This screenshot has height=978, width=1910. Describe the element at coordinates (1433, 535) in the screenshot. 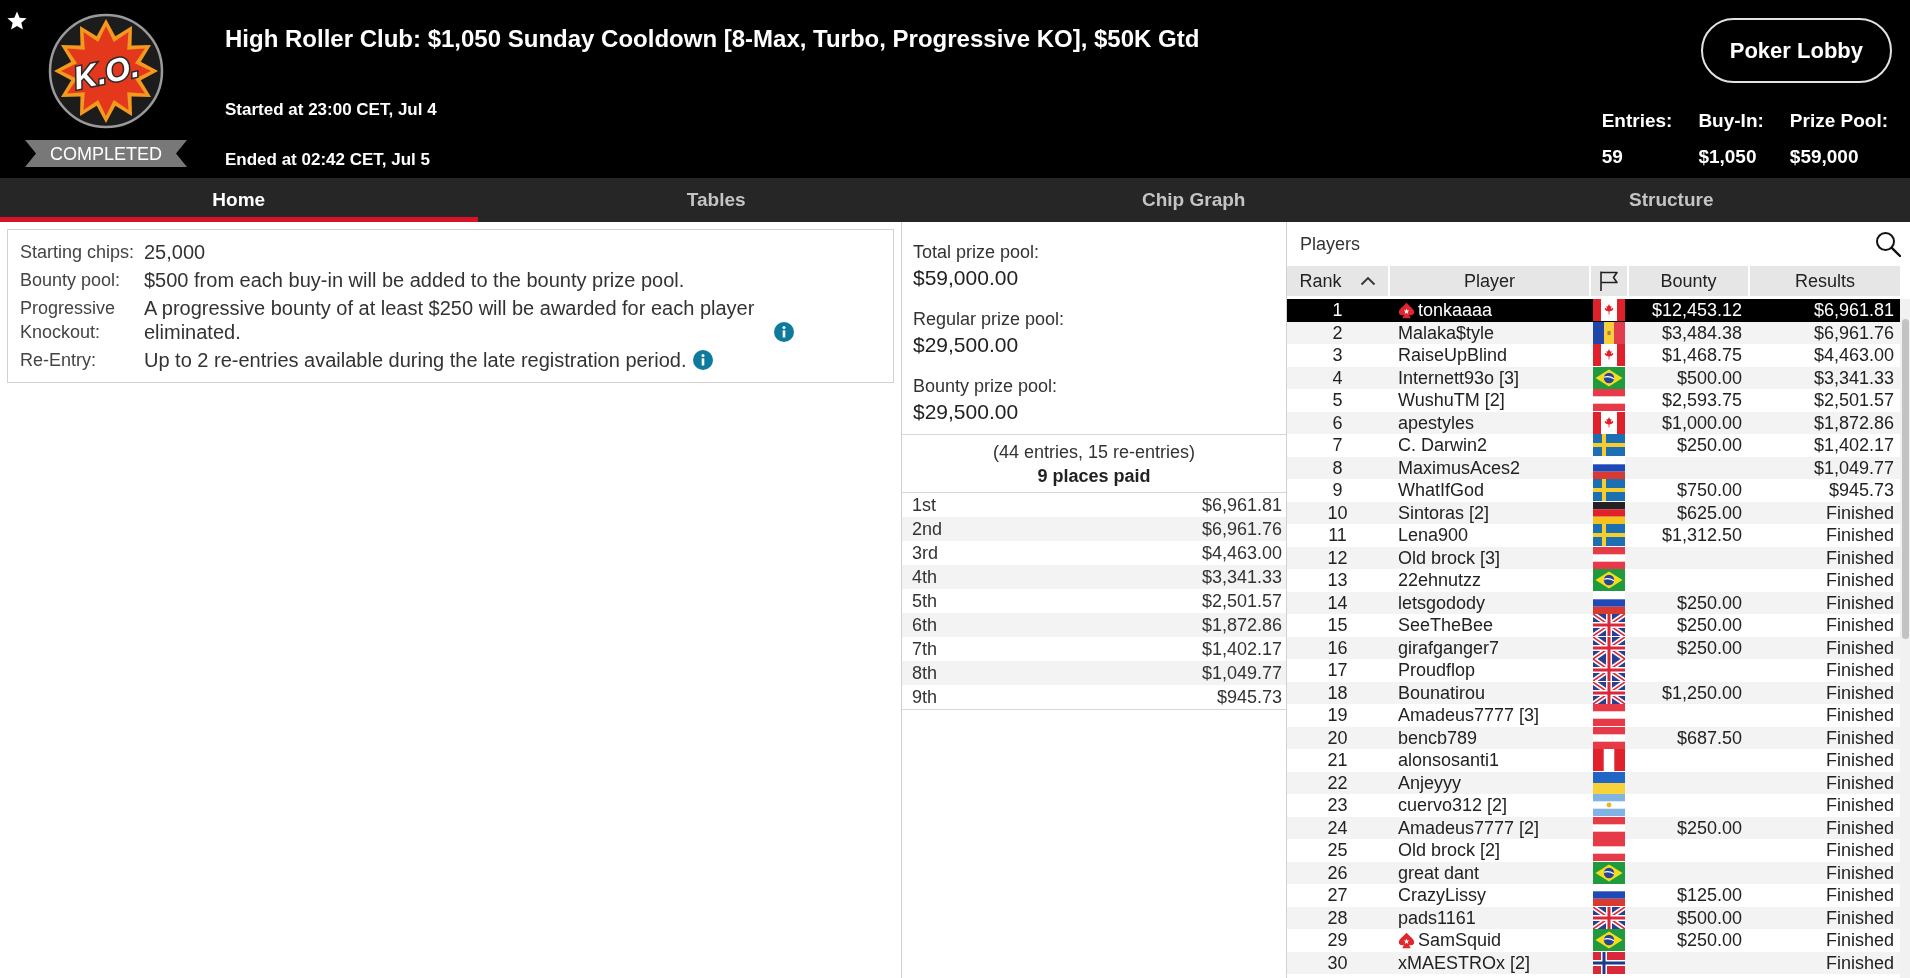

I see `player-name: Lena900` at that location.